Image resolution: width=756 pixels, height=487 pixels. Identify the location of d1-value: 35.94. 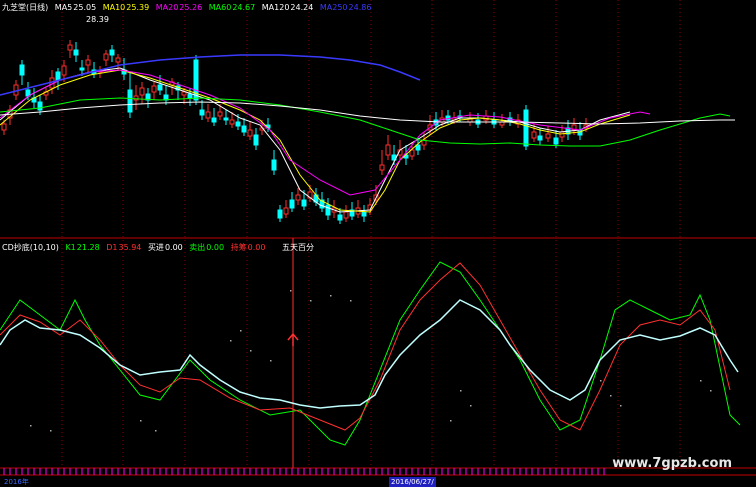
(130, 247).